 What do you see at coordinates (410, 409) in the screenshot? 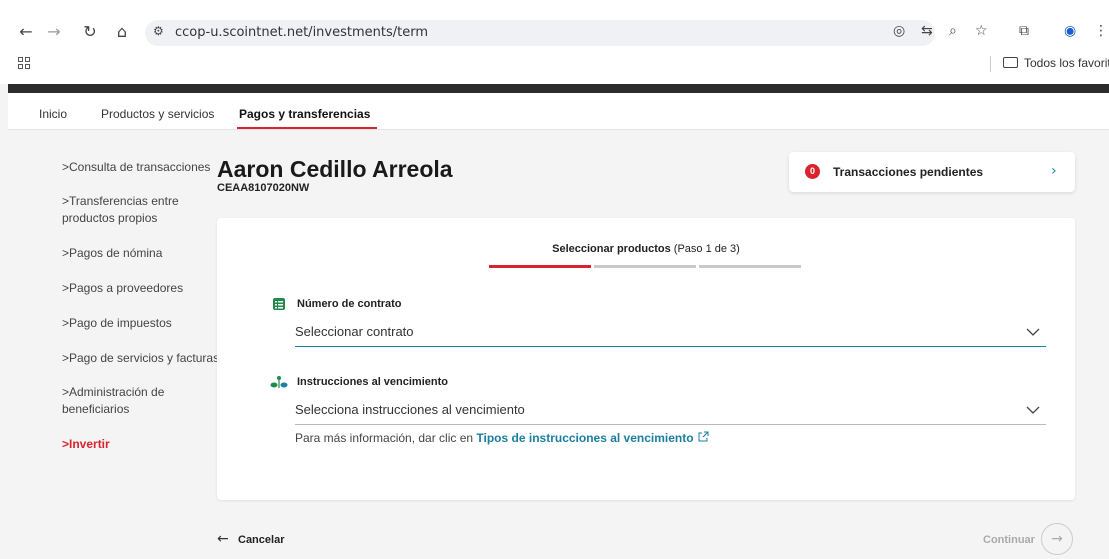
I see `instructions-select: Selecciona instrucciones al vencimiento` at bounding box center [410, 409].